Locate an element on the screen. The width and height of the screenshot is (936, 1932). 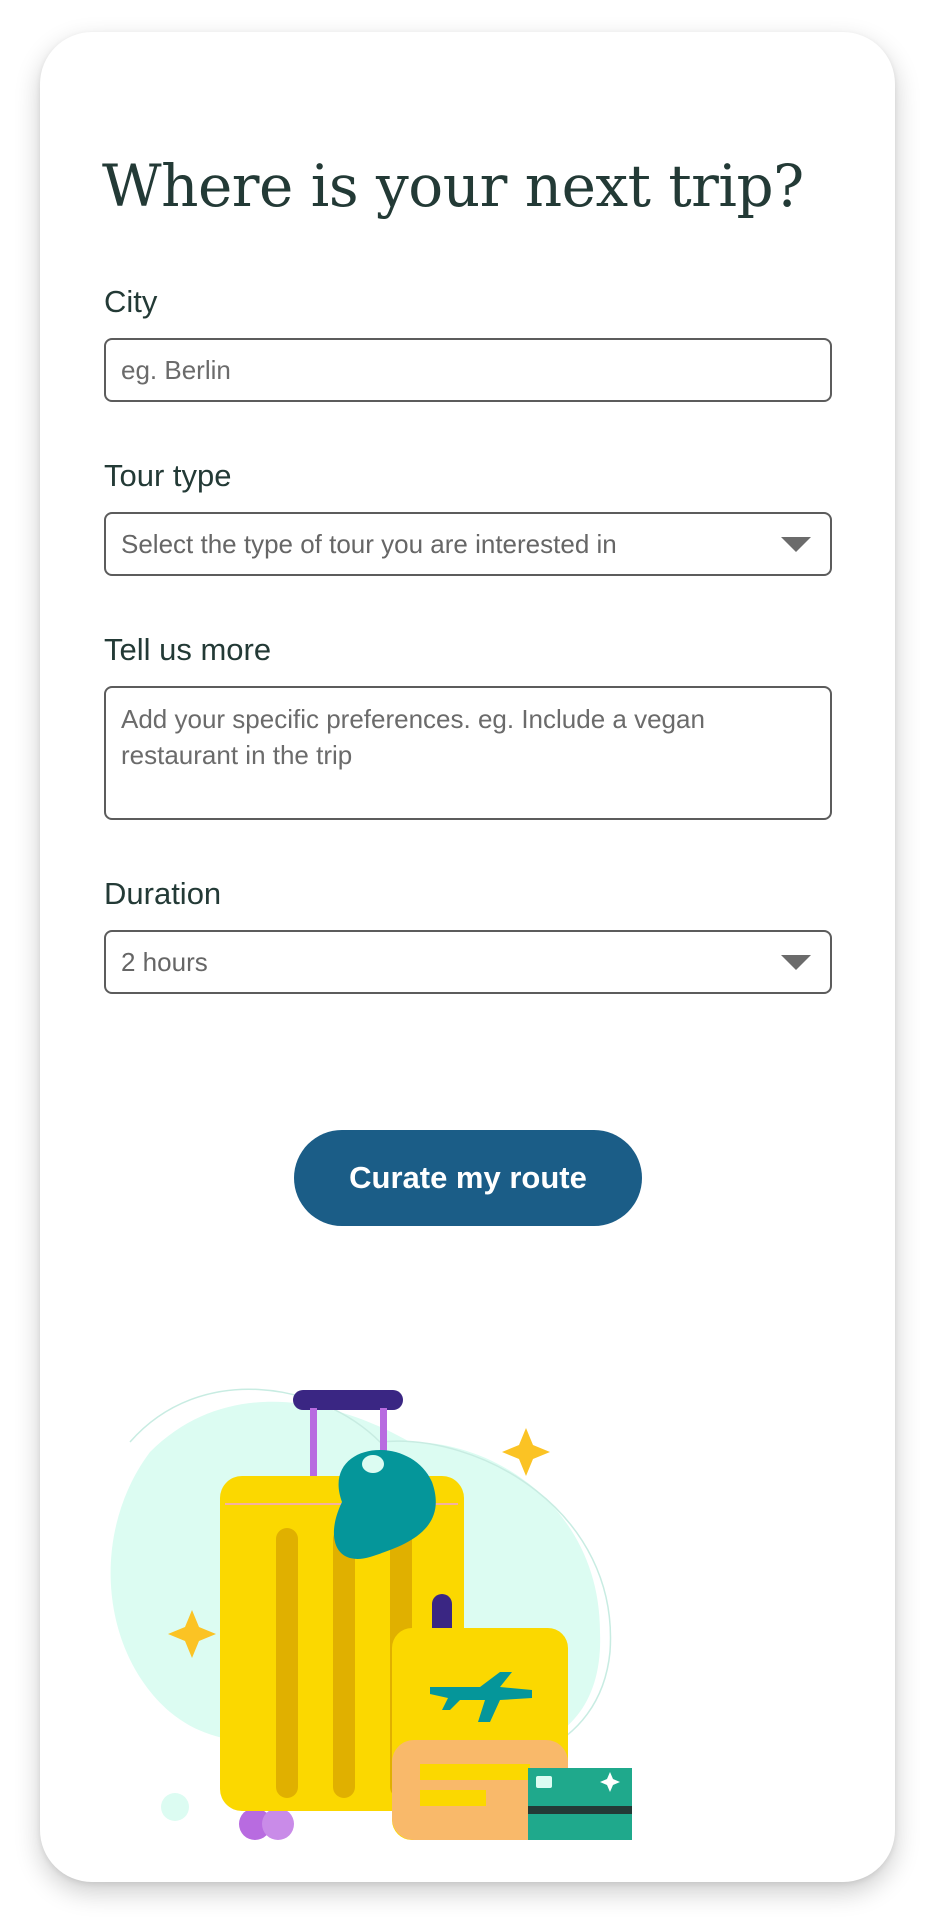
suitcase-handle is located at coordinates (348, 1400).